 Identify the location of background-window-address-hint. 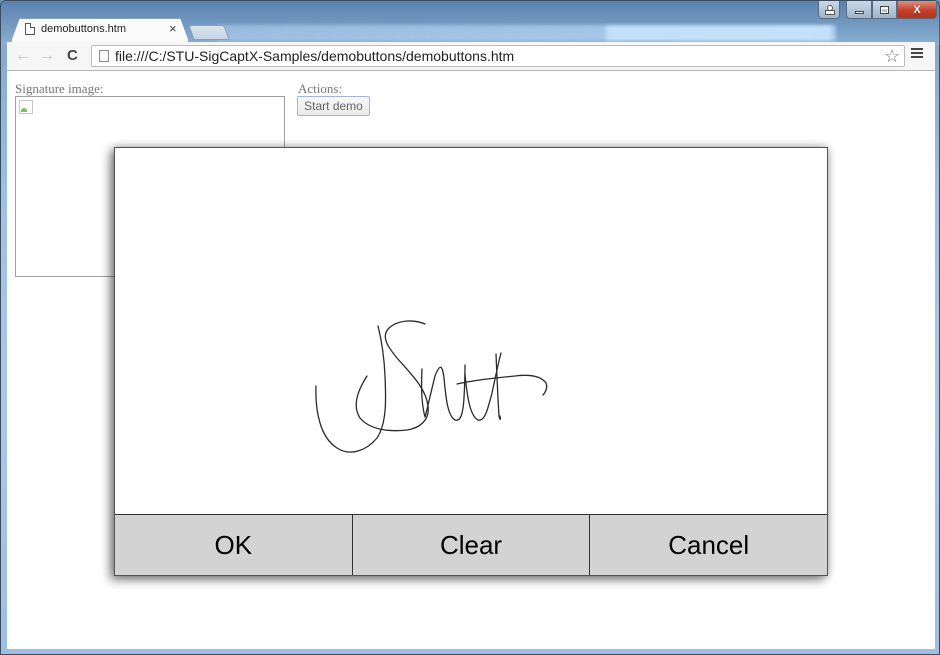
(526, 33).